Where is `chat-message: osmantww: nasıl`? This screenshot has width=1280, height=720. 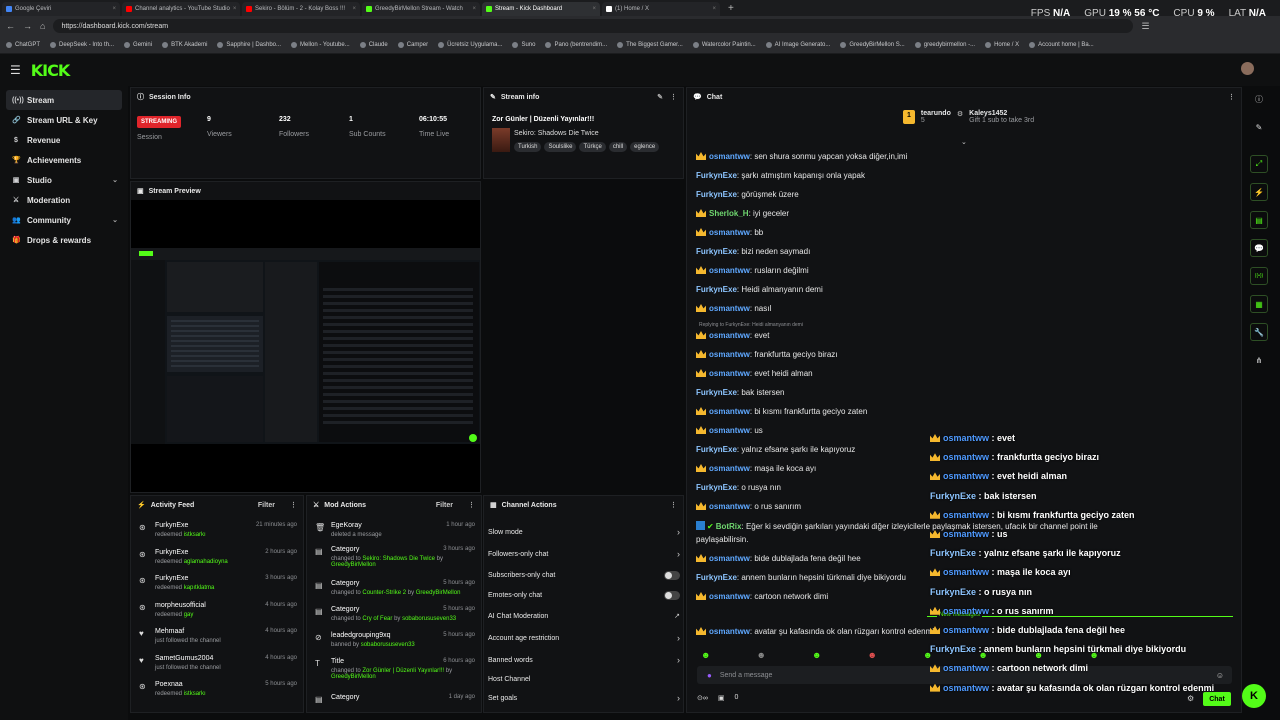 chat-message: osmantww: nasıl is located at coordinates (733, 308).